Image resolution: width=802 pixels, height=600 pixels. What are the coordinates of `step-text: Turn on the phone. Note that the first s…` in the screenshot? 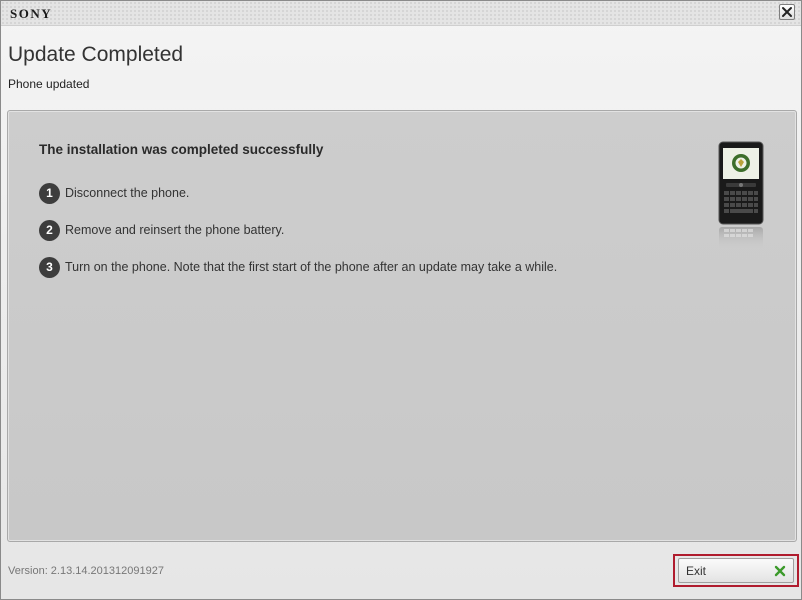 It's located at (311, 267).